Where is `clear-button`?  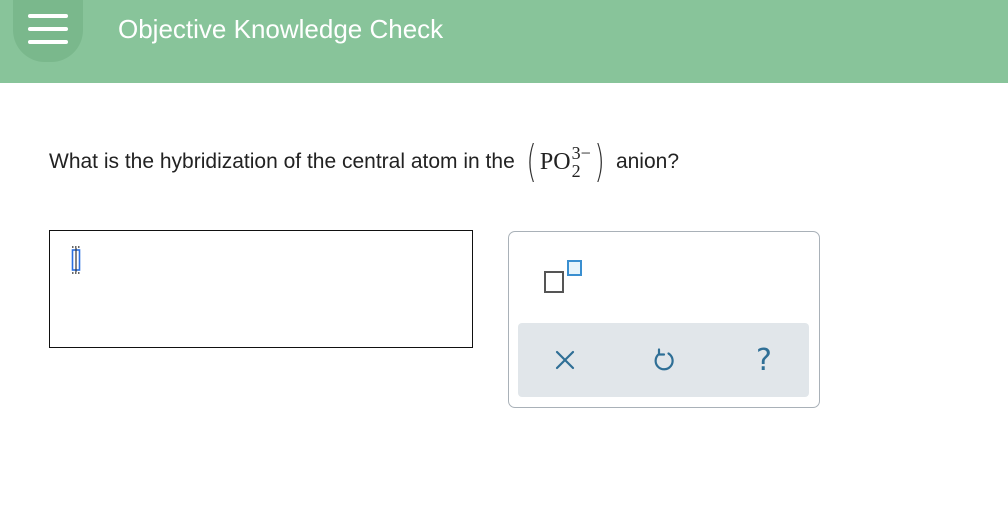 clear-button is located at coordinates (565, 360).